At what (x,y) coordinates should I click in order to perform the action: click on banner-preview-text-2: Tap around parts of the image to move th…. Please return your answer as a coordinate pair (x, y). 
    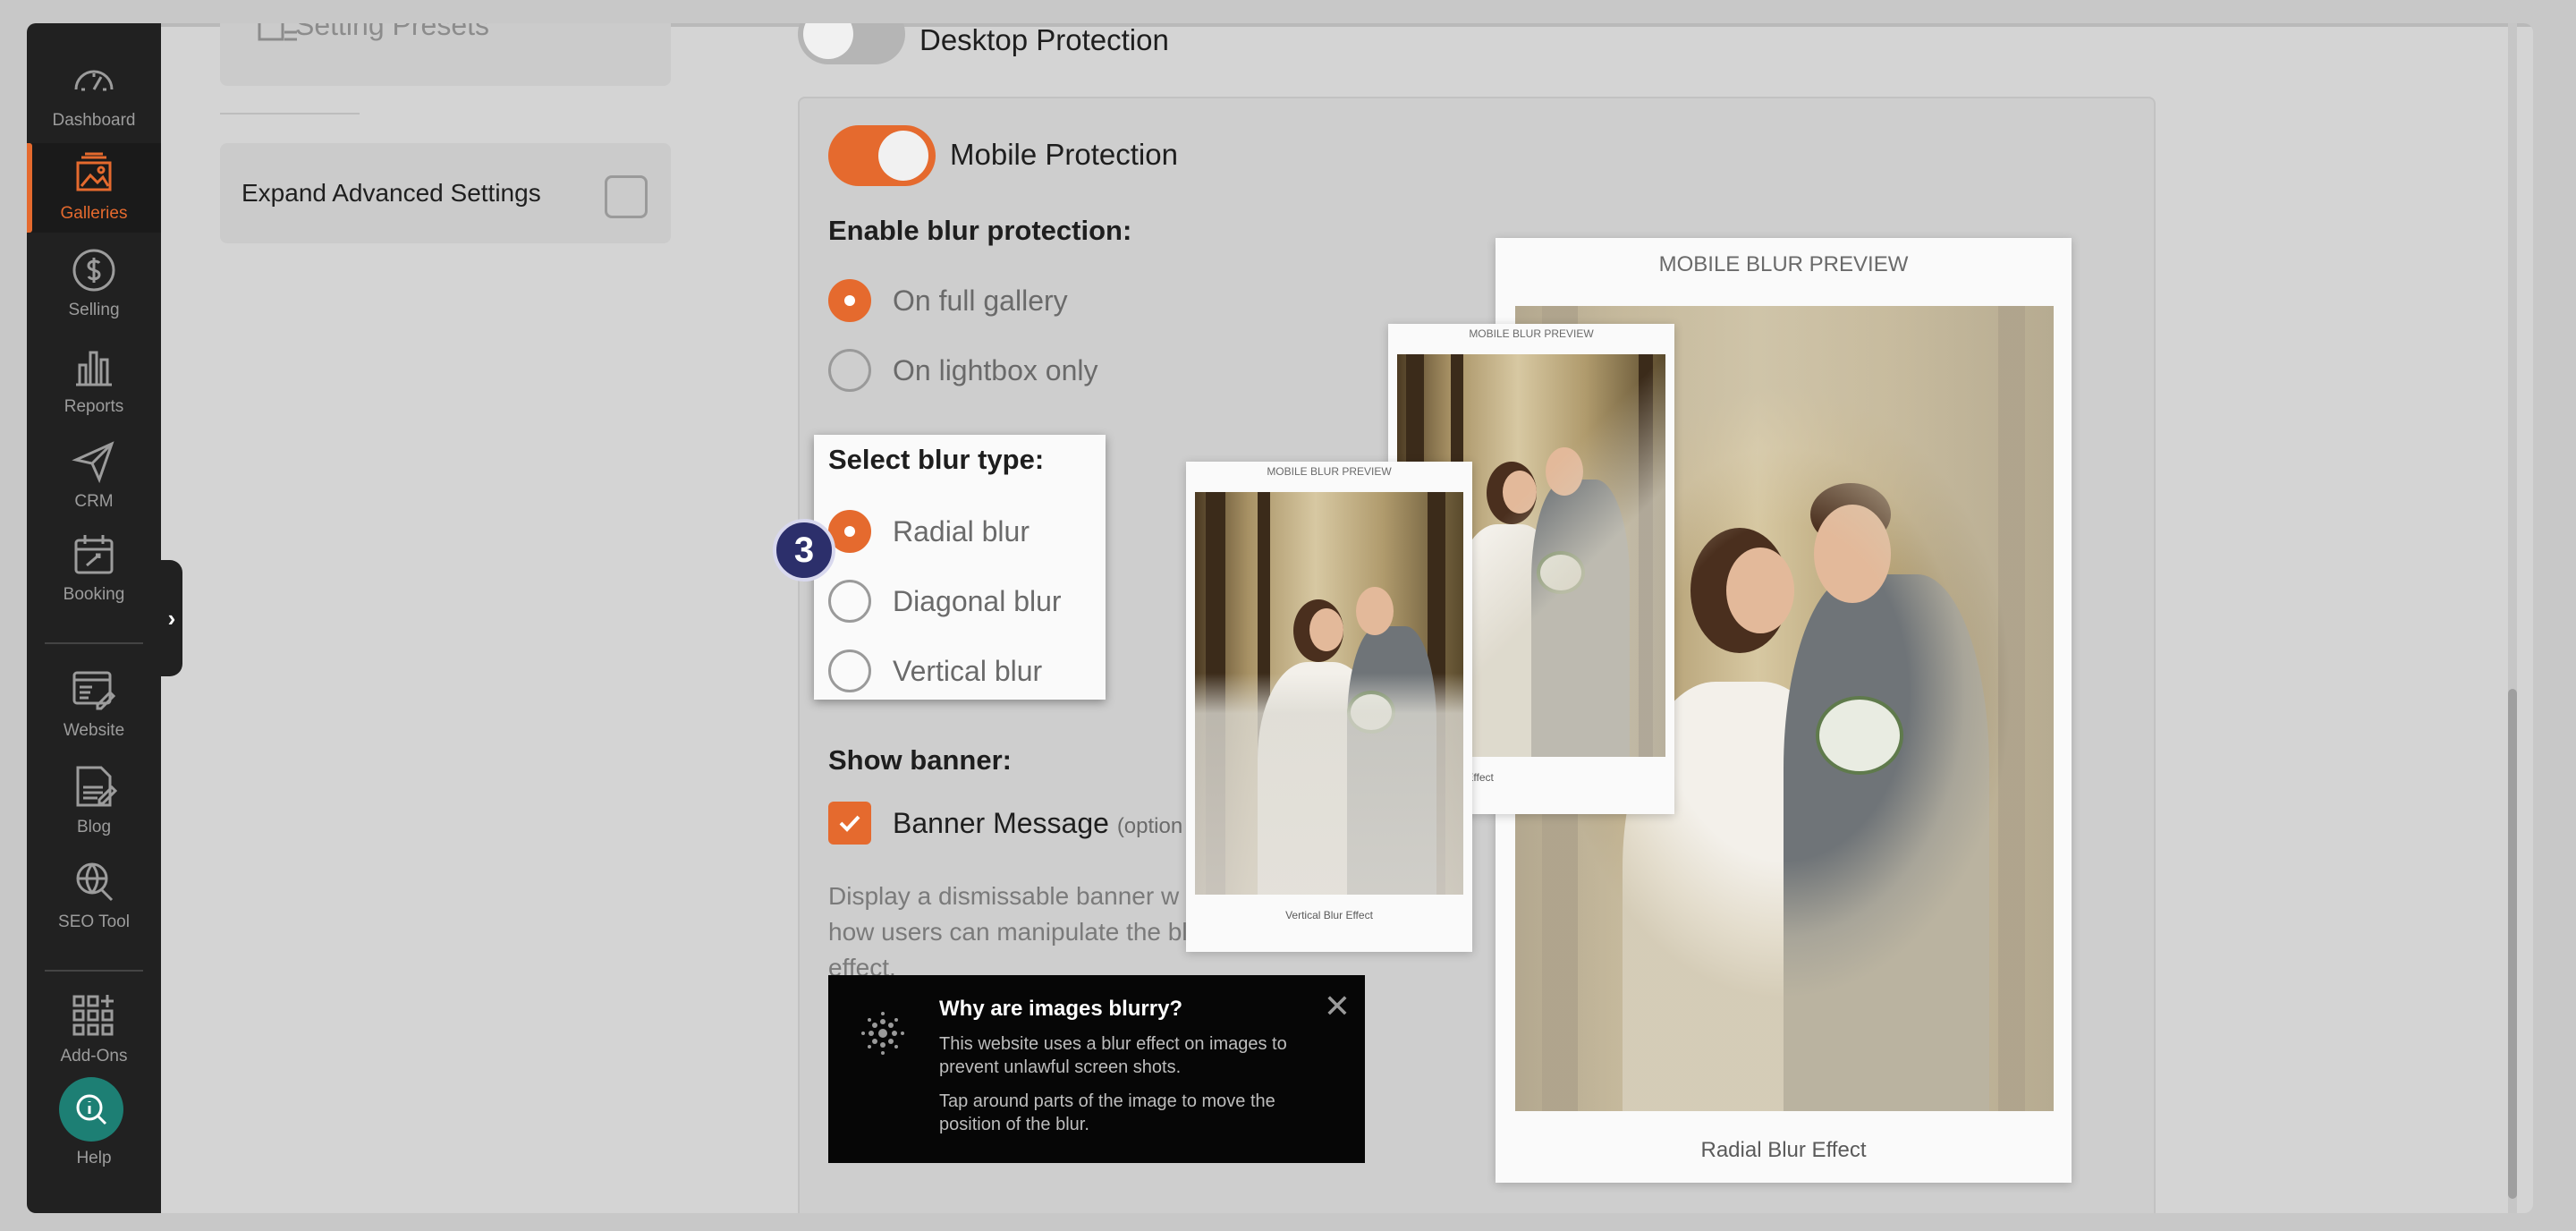
    Looking at the image, I should click on (1107, 1112).